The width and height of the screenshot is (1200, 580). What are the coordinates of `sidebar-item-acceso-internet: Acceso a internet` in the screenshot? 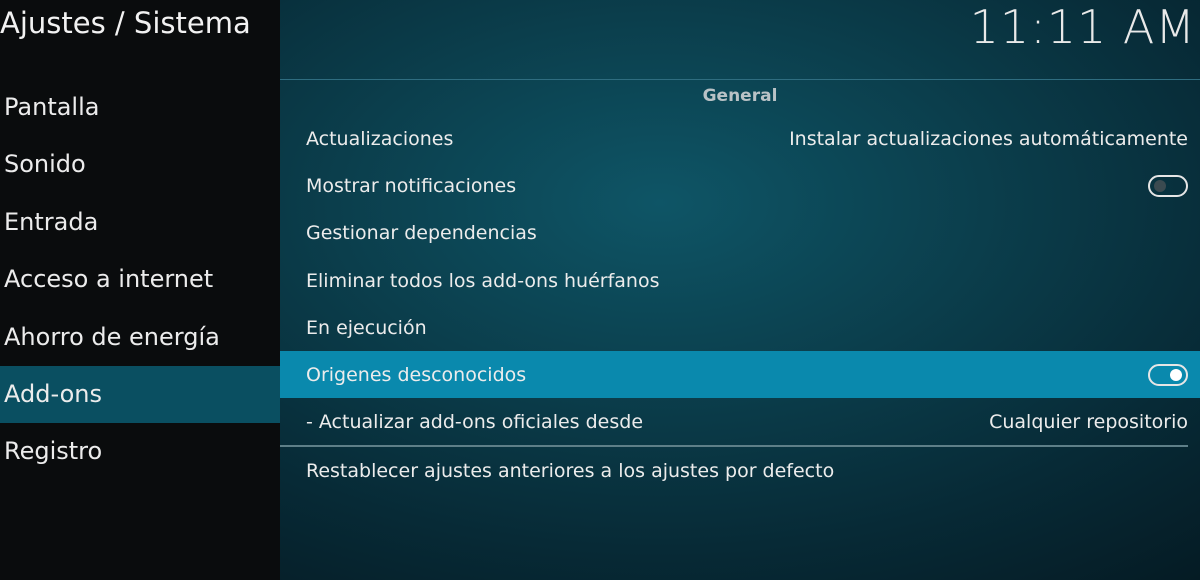 It's located at (140, 279).